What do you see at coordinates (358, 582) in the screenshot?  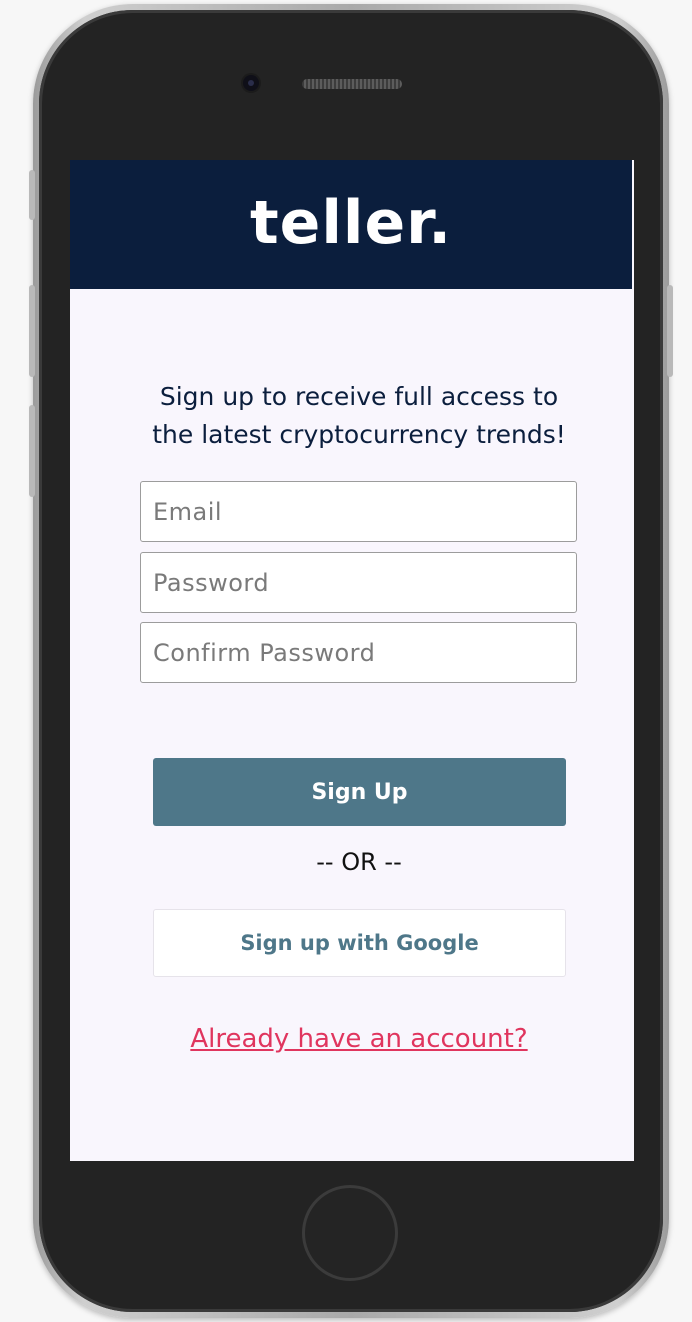 I see `password-field` at bounding box center [358, 582].